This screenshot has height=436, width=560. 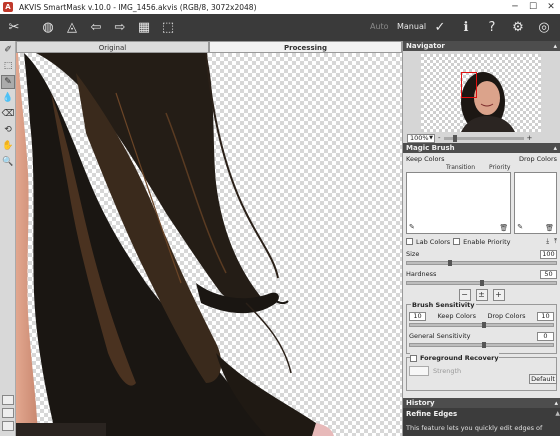 I want to click on sensitivity-slider-knob, so click(x=484, y=325).